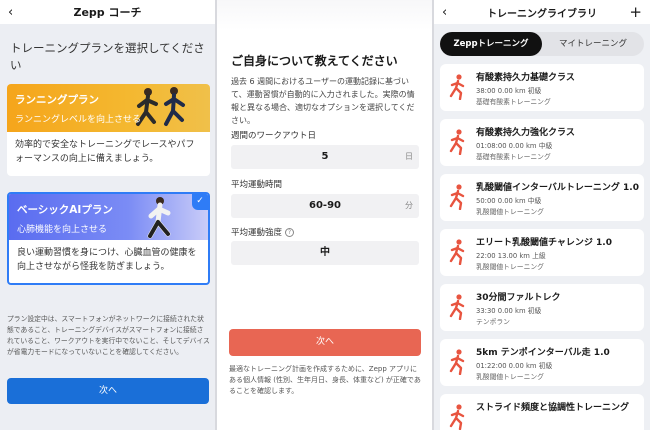  I want to click on course-meta: 01:08:00 0.00 km 中級, so click(514, 146).